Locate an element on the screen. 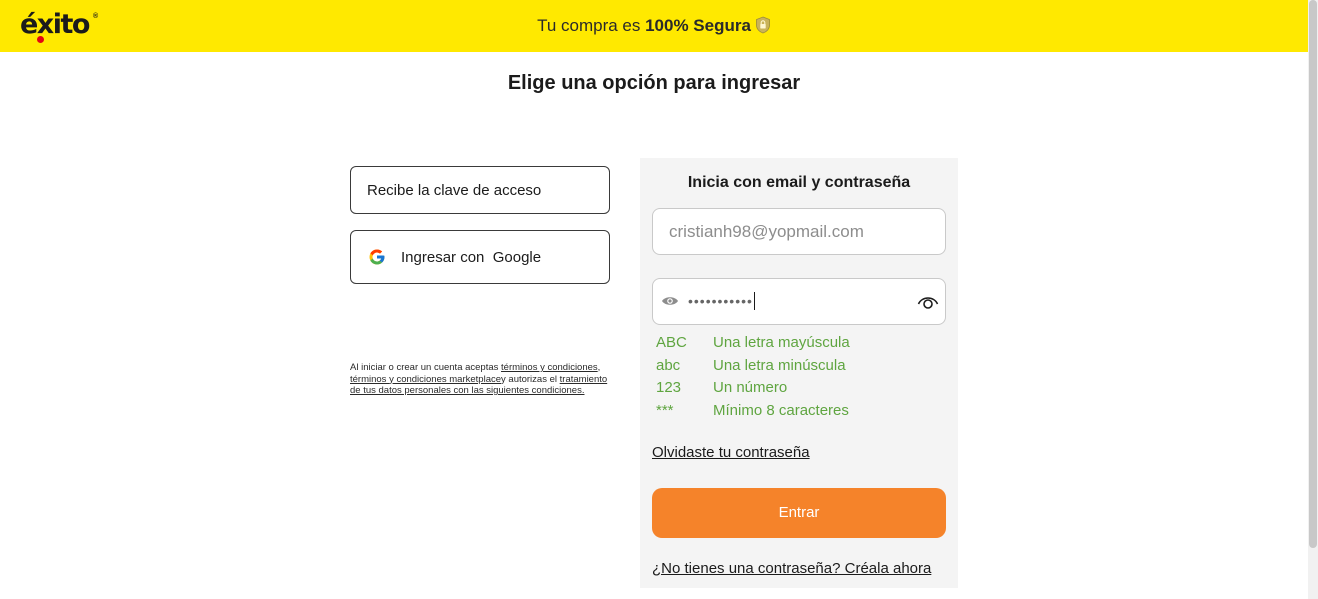 This screenshot has height=599, width=1318. email-field: cristianh98@yopmail.com is located at coordinates (799, 231).